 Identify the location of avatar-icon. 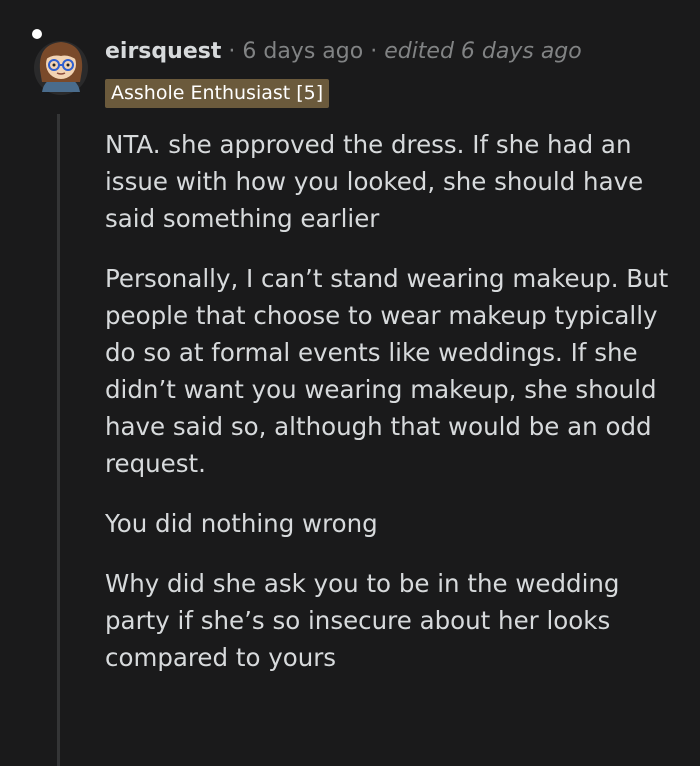
(60, 62).